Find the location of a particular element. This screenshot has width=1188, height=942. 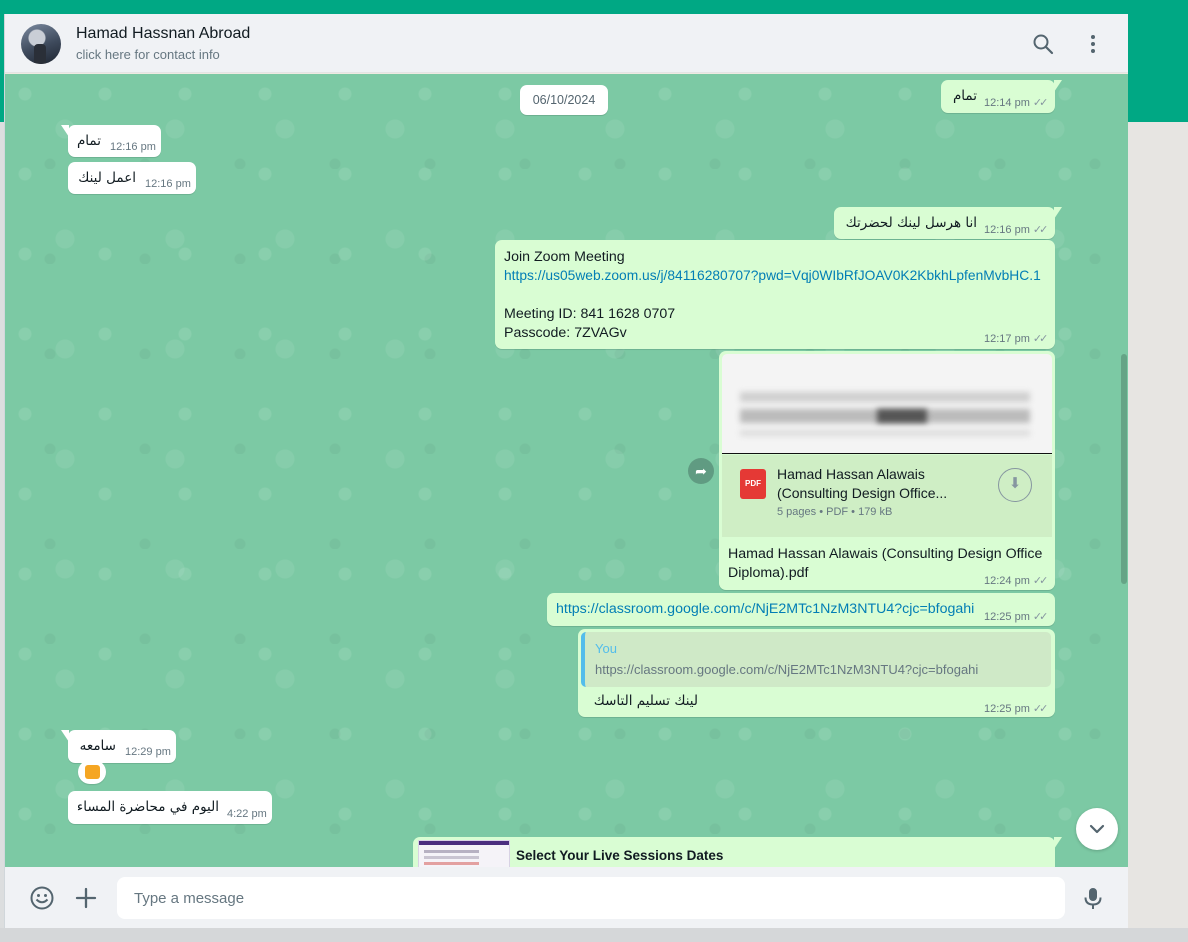

message-text-line: Join Zoom Meeting is located at coordinates (564, 257).